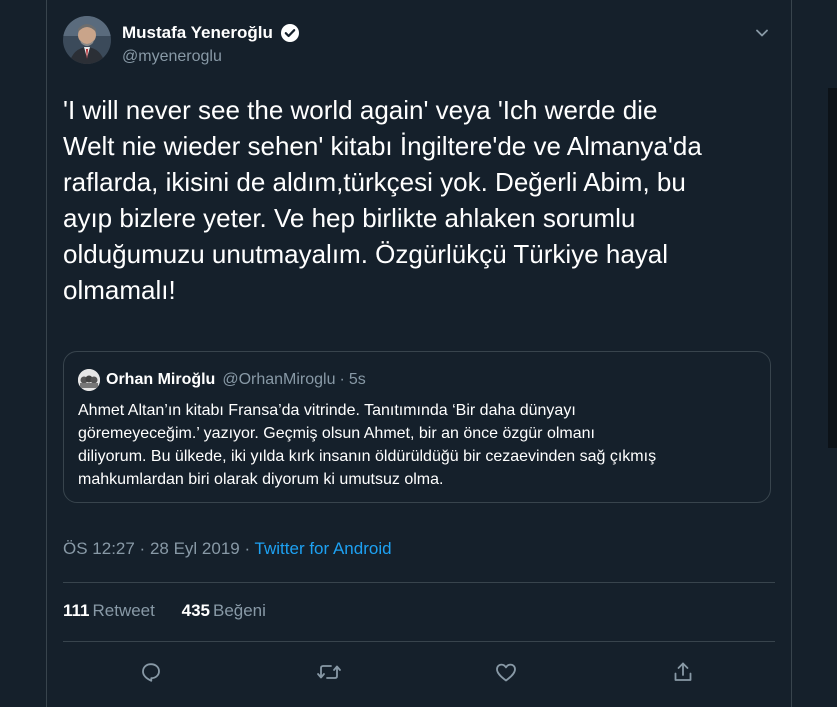  Describe the element at coordinates (329, 672) in the screenshot. I see `retweet-icon` at that location.